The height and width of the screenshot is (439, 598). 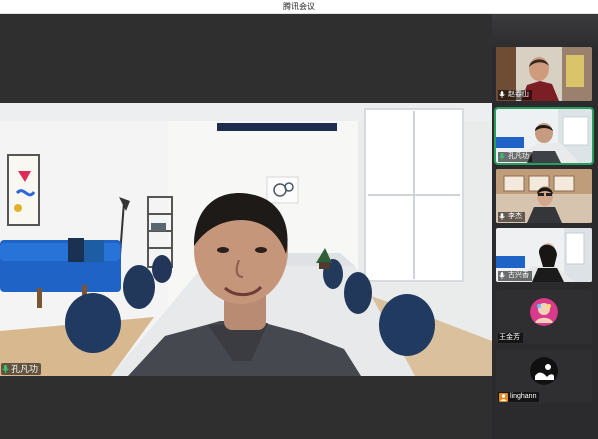 What do you see at coordinates (503, 397) in the screenshot?
I see `user-icon` at bounding box center [503, 397].